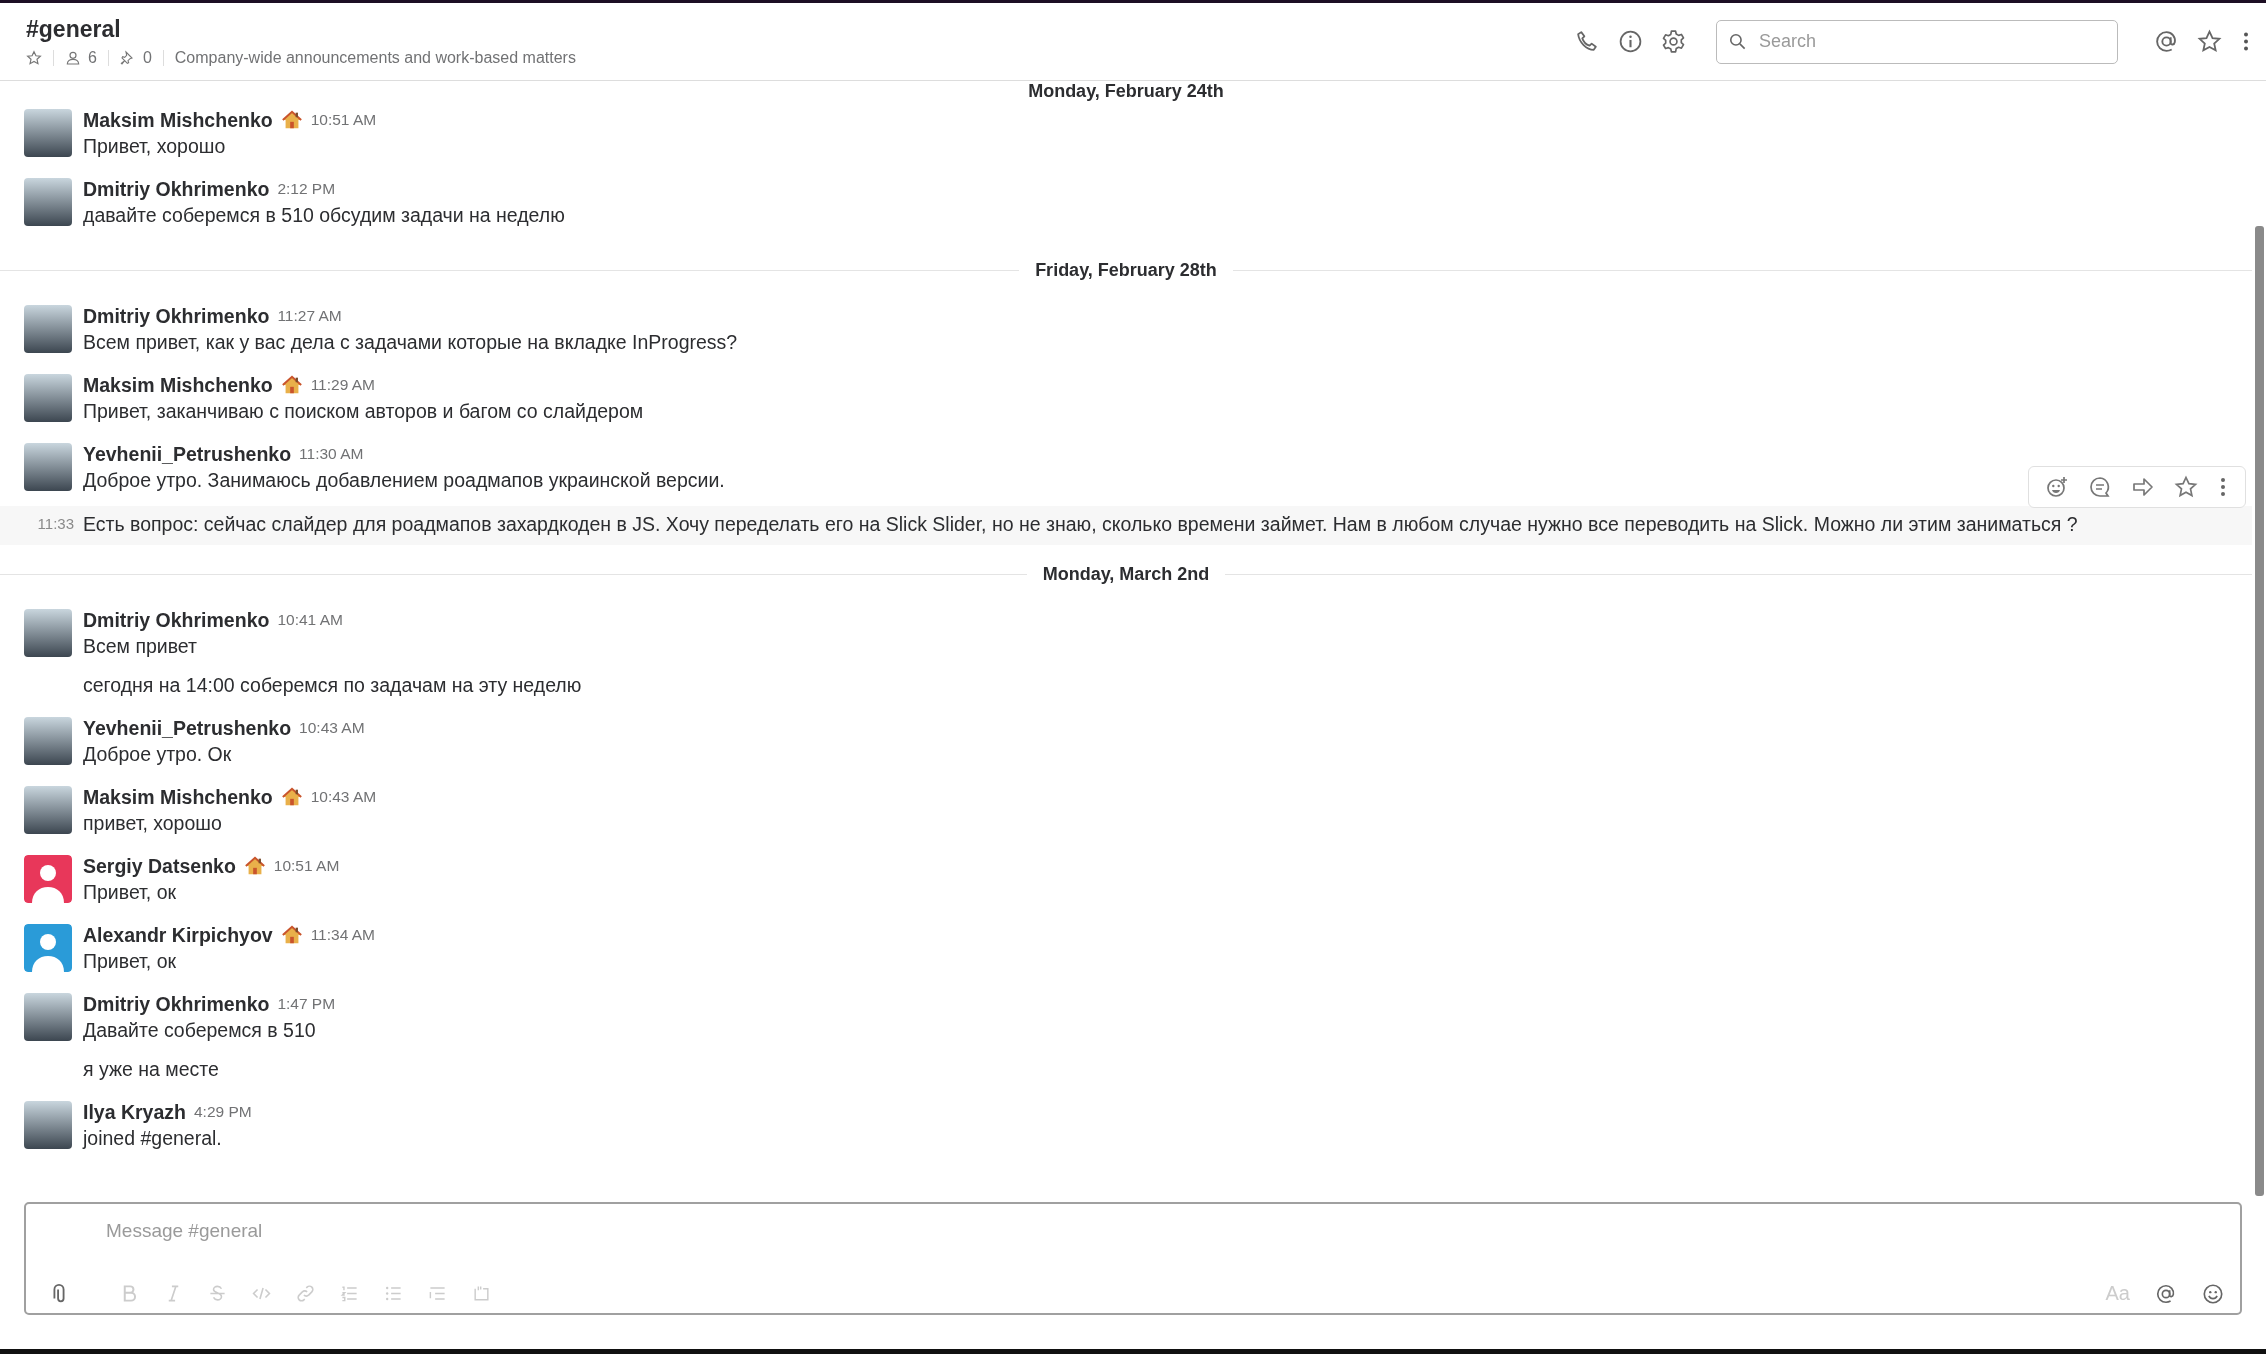 The image size is (2266, 1354). Describe the element at coordinates (2100, 487) in the screenshot. I see `reply-bubble-icon` at that location.